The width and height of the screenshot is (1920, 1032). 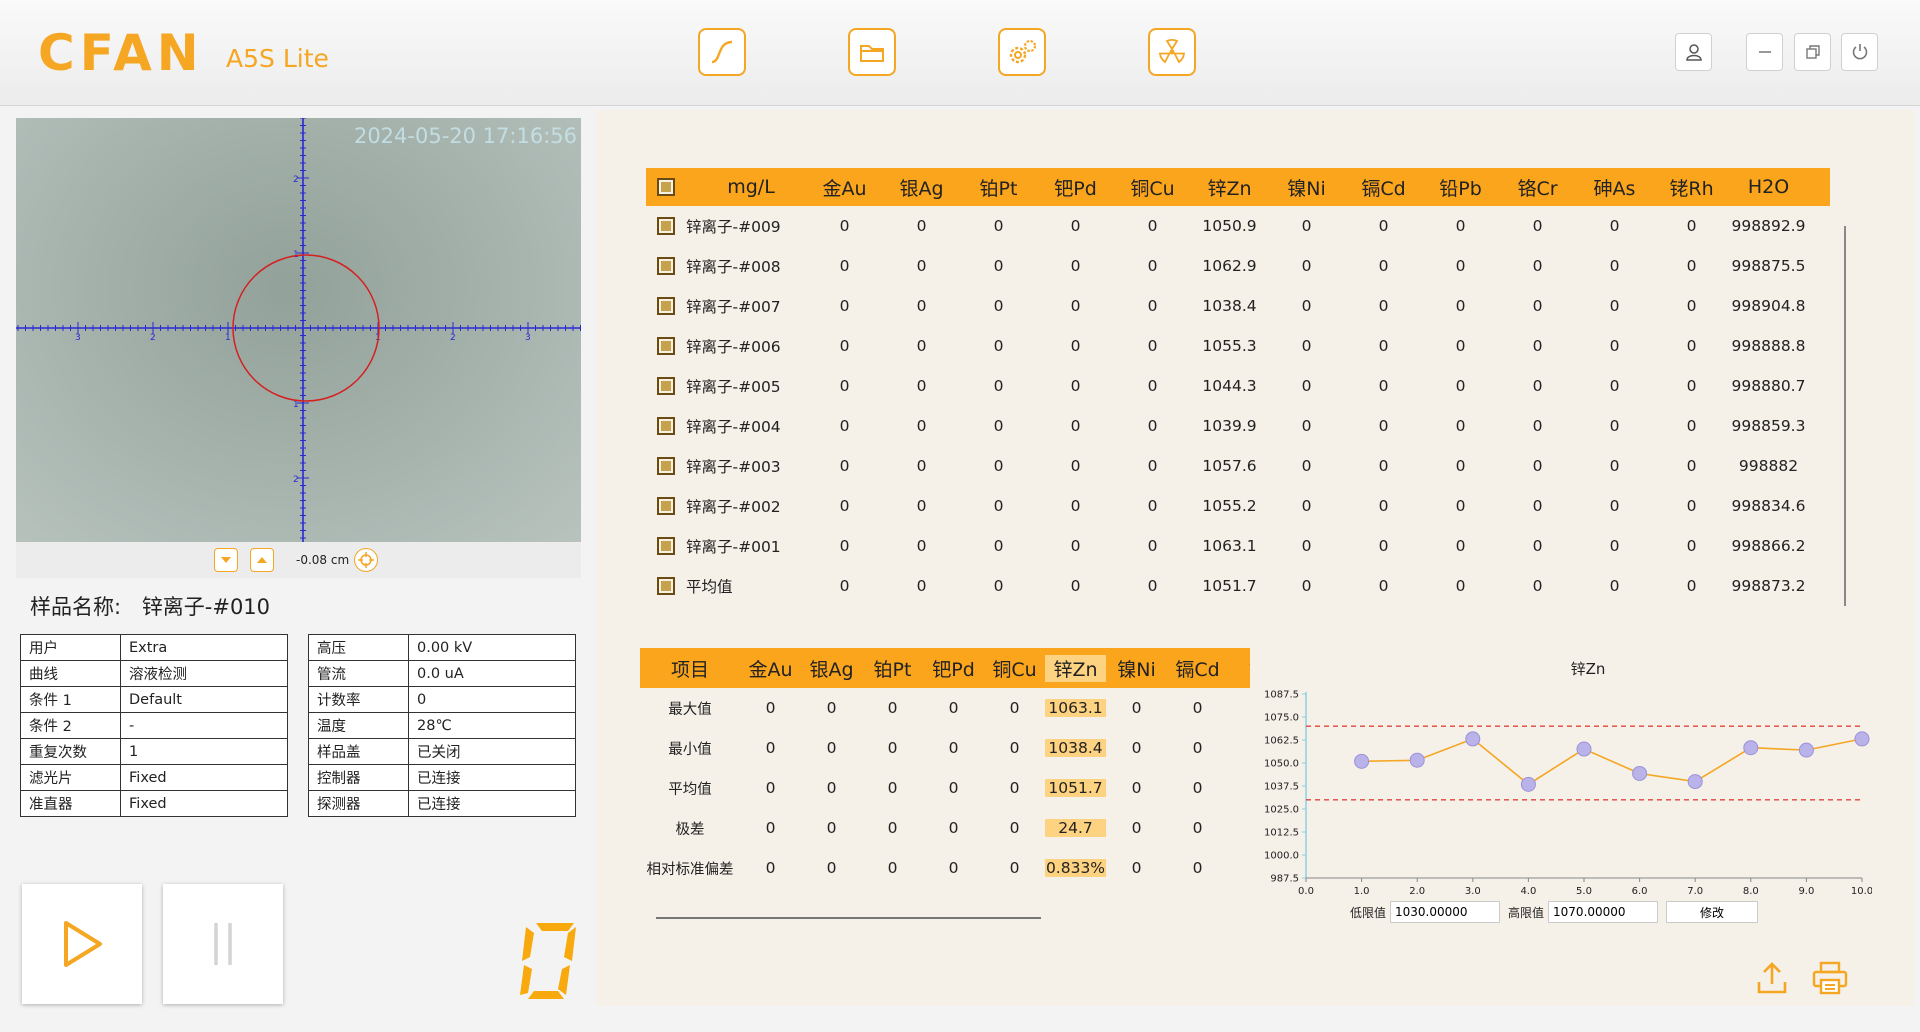 What do you see at coordinates (831, 668) in the screenshot?
I see `stat-column-header: 银Ag` at bounding box center [831, 668].